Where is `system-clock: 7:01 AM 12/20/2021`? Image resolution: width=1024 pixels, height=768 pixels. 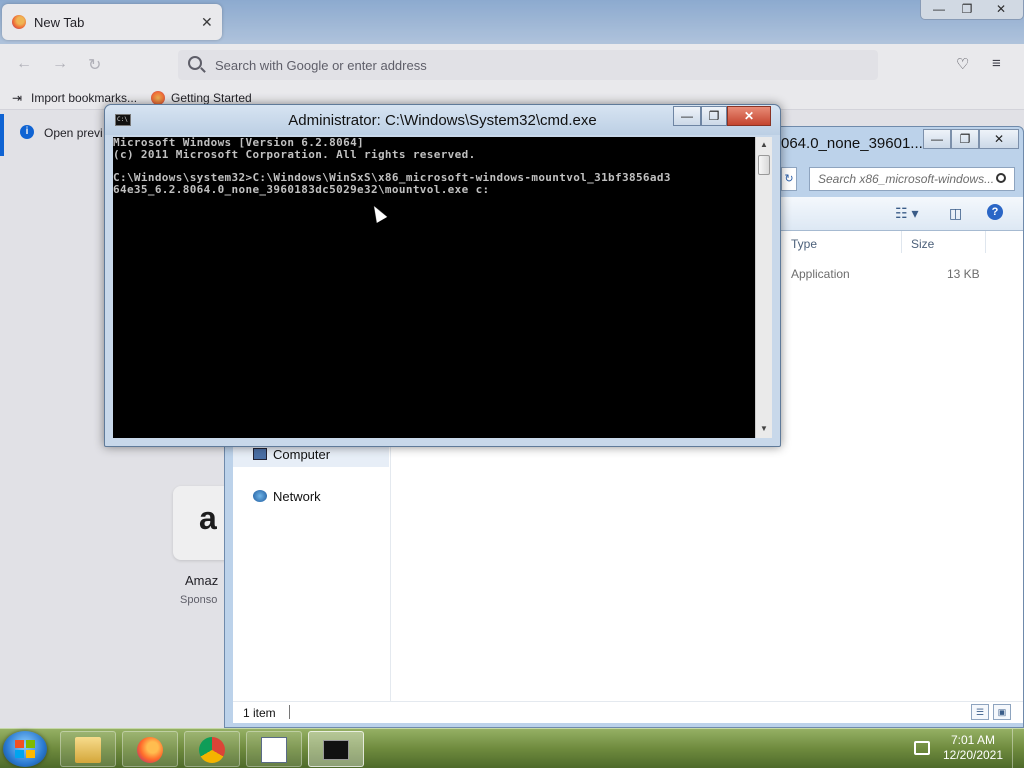
system-clock: 7:01 AM 12/20/2021 is located at coordinates (973, 748).